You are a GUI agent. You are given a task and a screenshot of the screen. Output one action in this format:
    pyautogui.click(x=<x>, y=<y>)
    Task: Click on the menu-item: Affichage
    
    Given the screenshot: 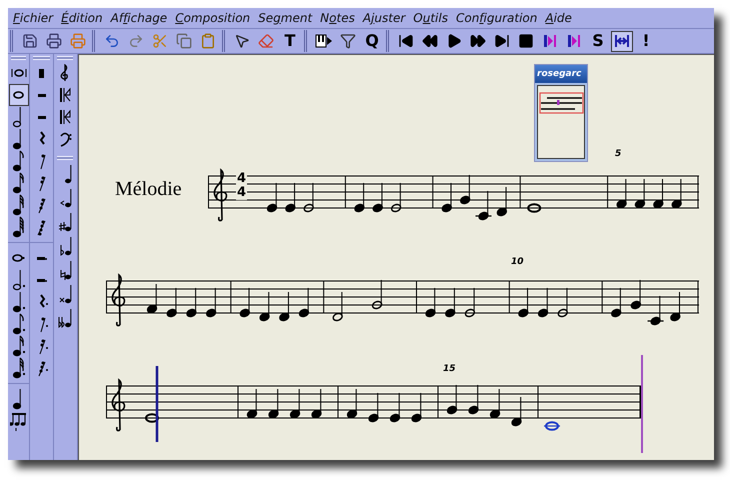 What is the action you would take?
    pyautogui.click(x=139, y=18)
    